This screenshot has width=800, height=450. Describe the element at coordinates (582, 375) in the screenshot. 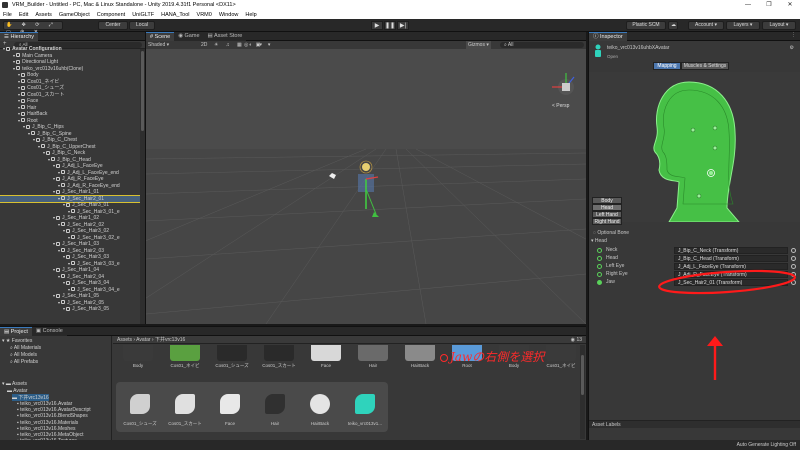

I see `project-scroll-thumb` at that location.